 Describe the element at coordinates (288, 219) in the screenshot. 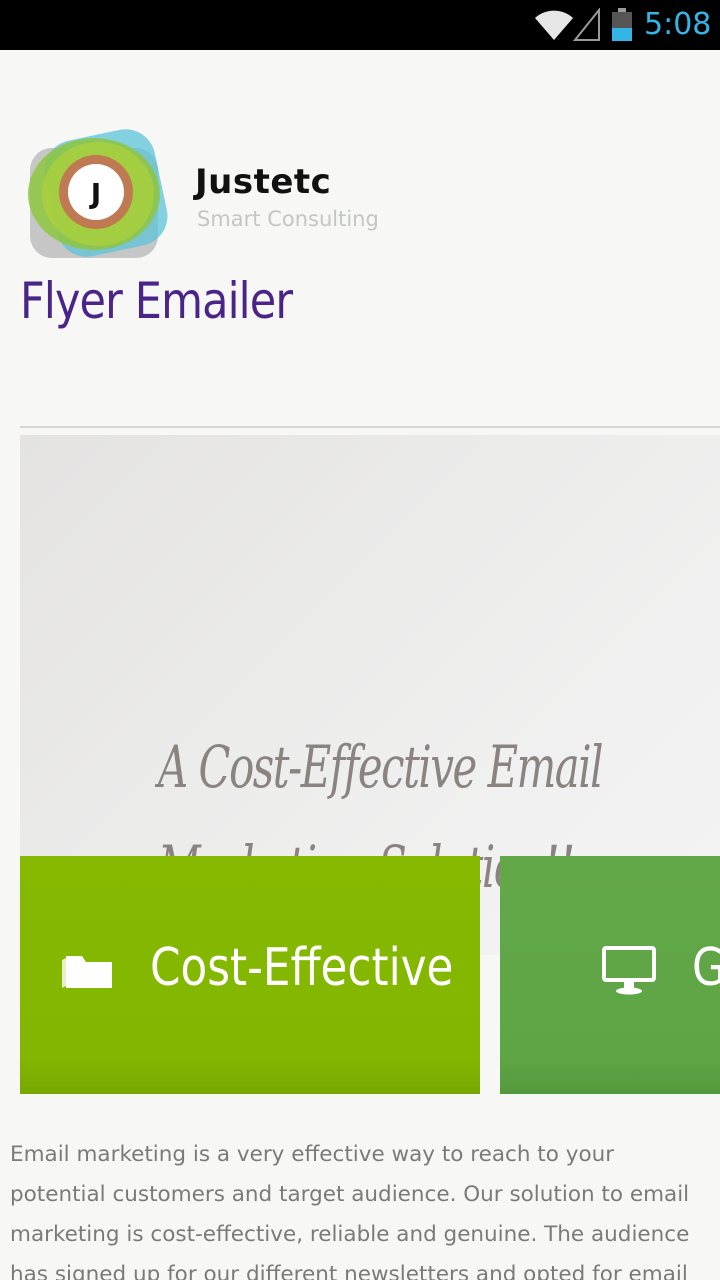

I see `brand-tagline: Smart Consulting` at that location.